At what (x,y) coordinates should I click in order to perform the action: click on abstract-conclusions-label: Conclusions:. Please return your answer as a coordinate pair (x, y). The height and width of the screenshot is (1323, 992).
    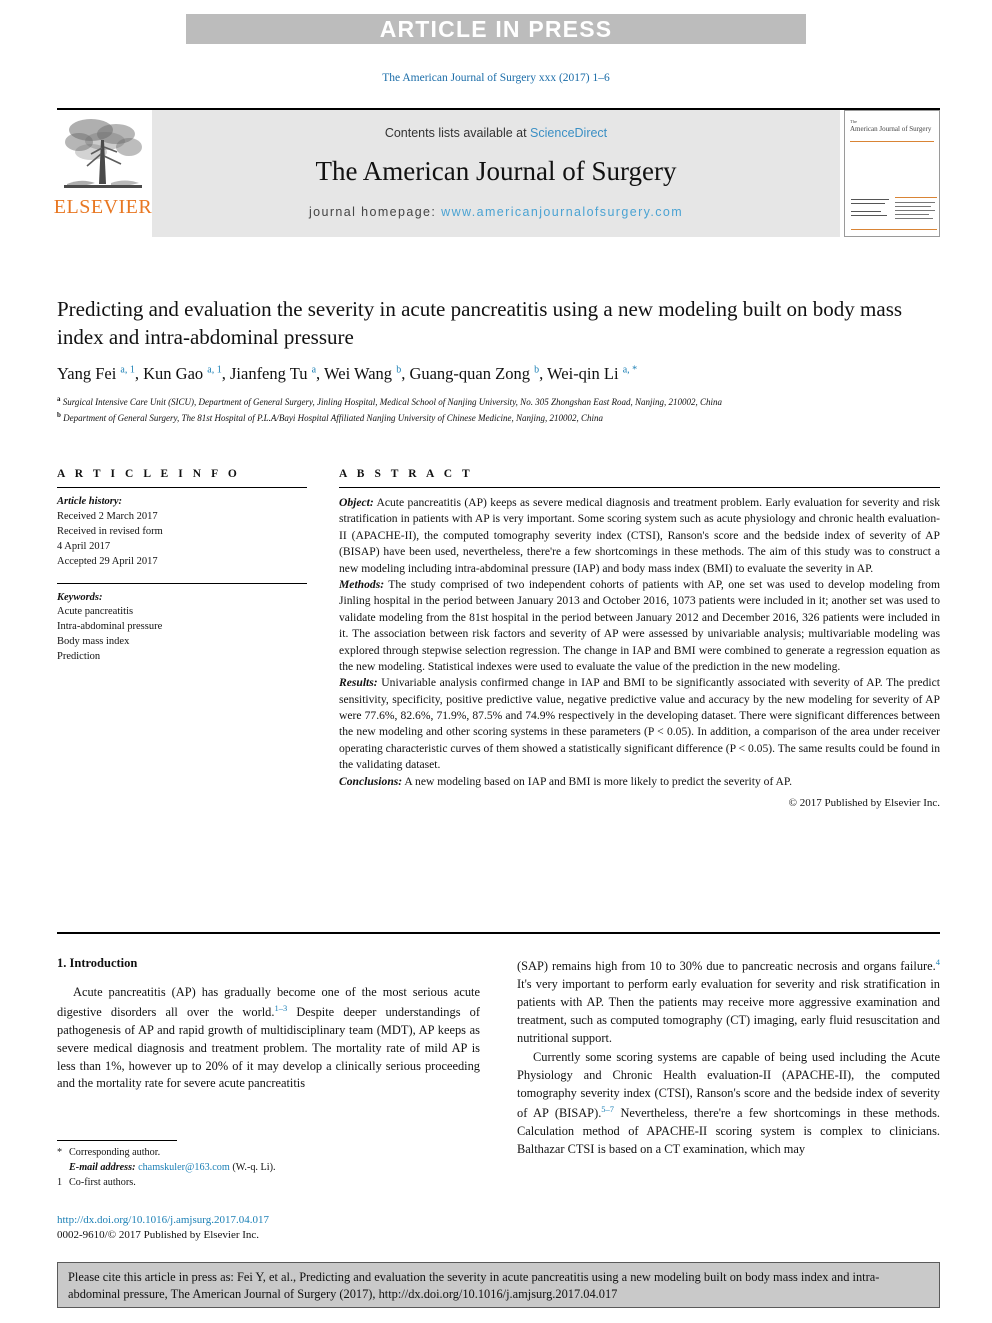
    Looking at the image, I should click on (371, 781).